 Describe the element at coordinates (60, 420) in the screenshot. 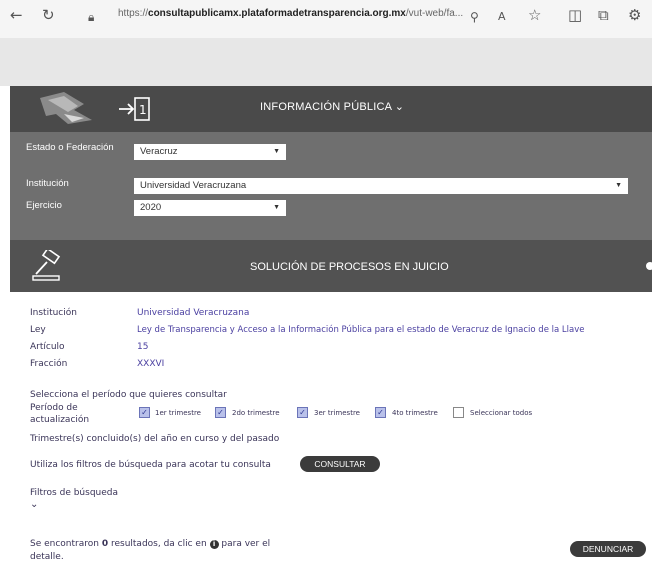

I see `periodo-label-line2: actualización` at that location.